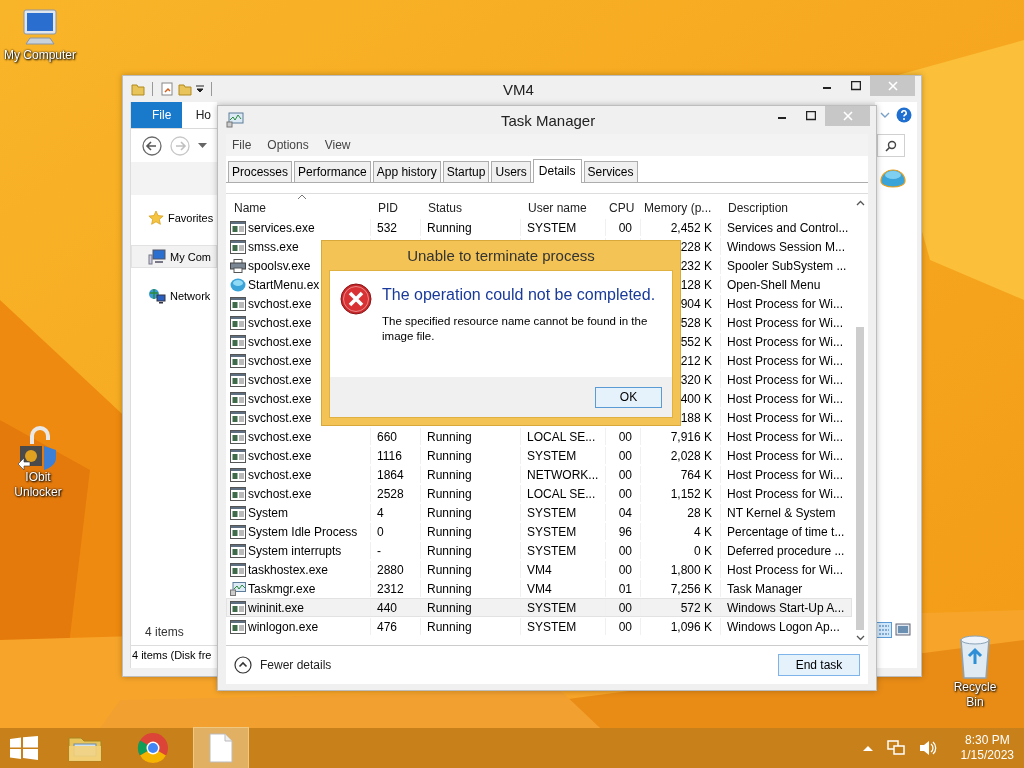  What do you see at coordinates (810, 116) in the screenshot?
I see `maximize-icon` at bounding box center [810, 116].